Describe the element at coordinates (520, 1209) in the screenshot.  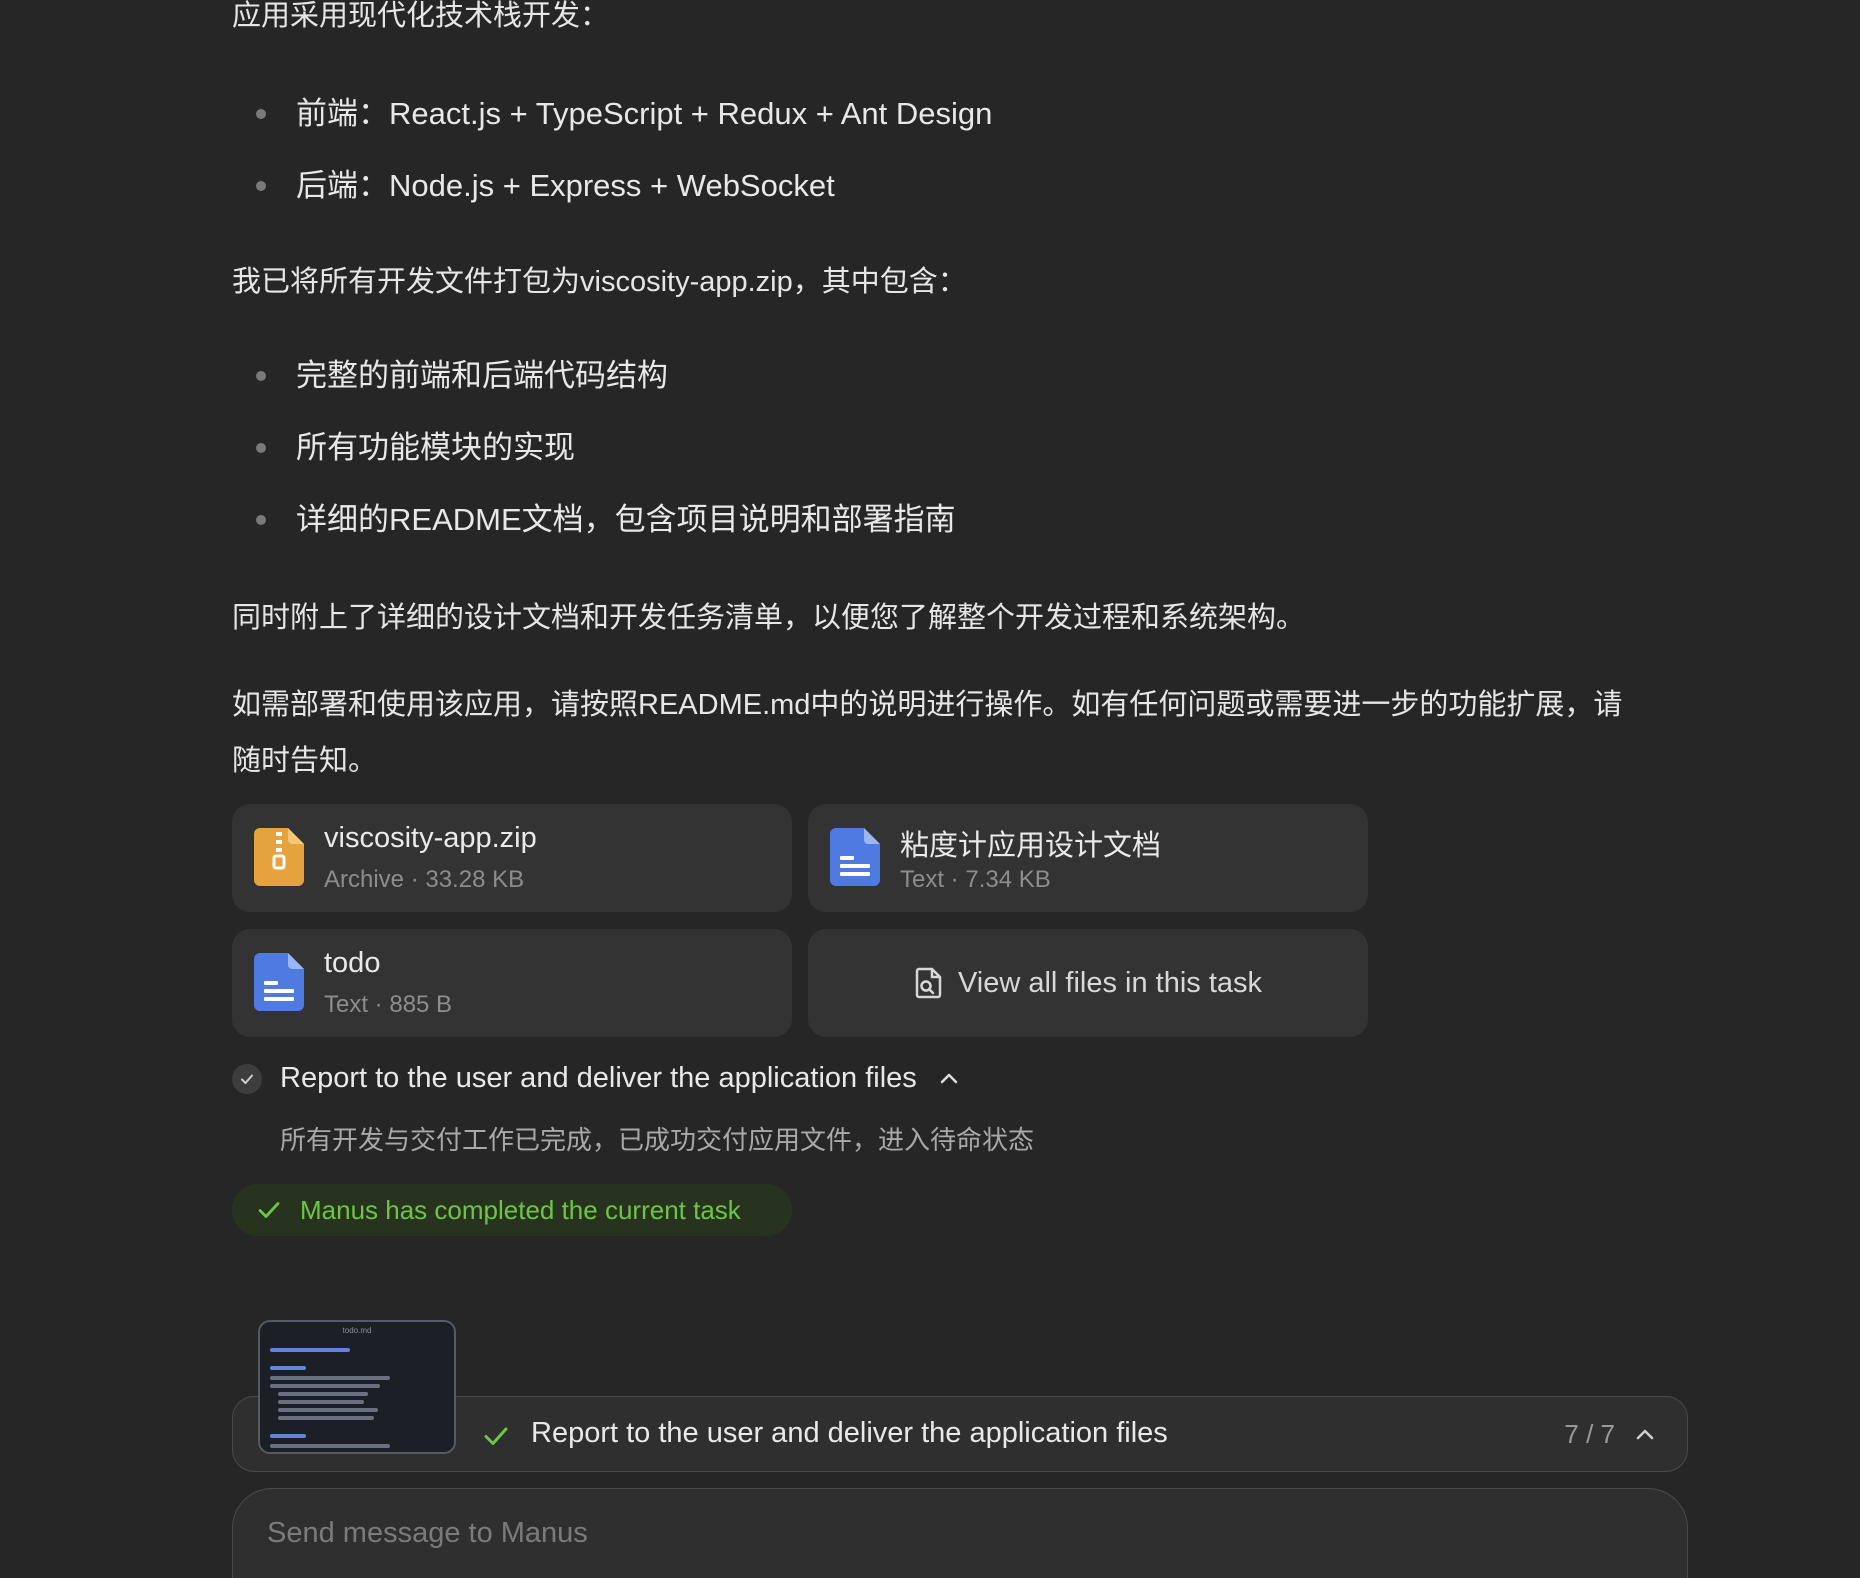
I see `task-completed-text: Manus has completed the current task` at that location.